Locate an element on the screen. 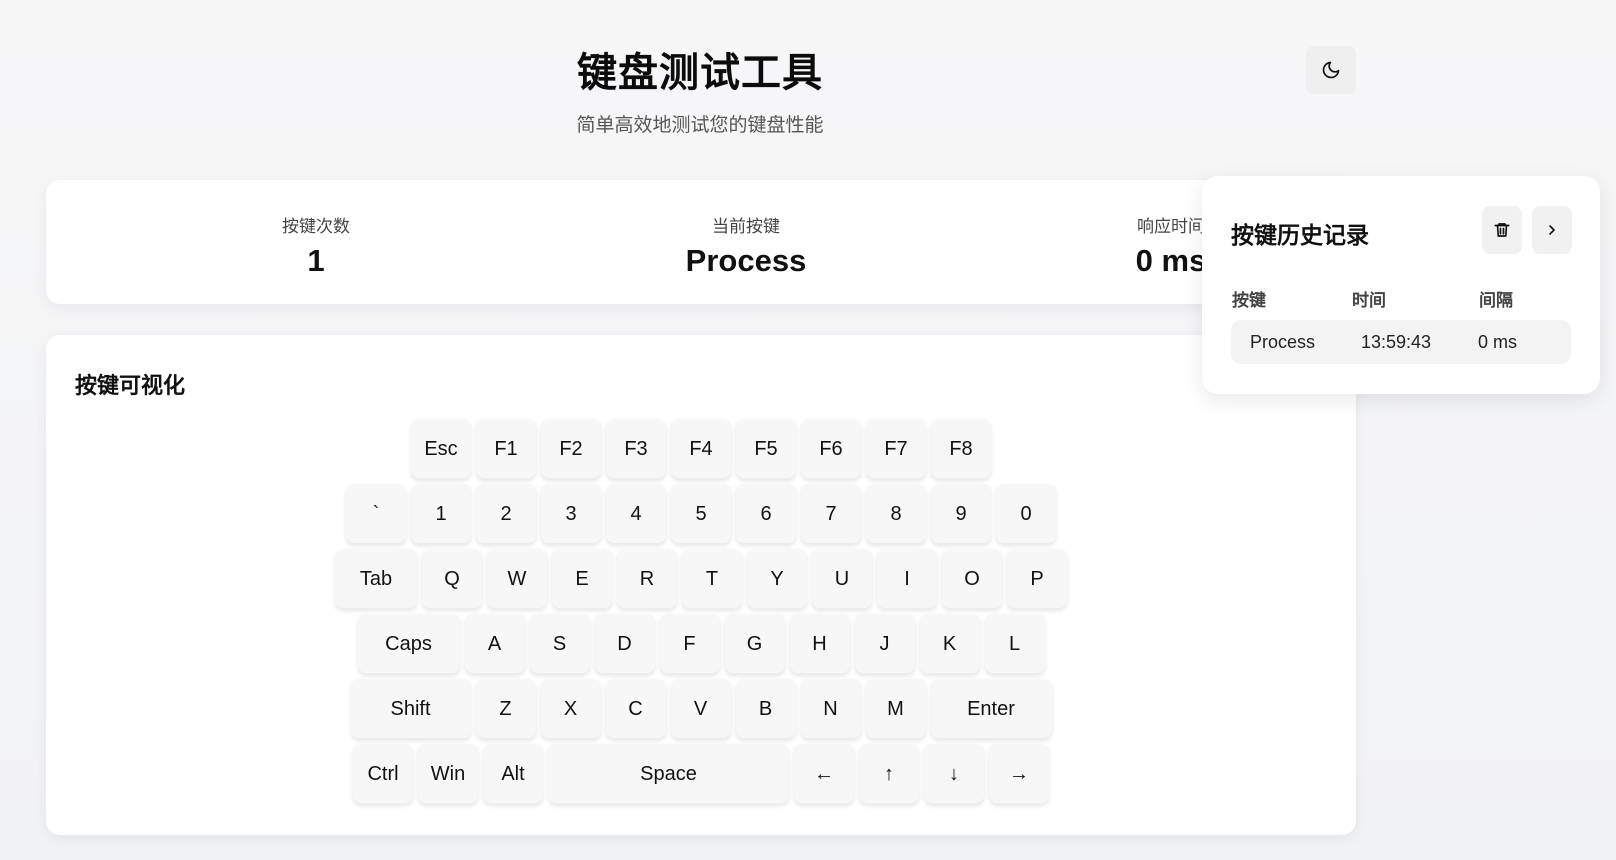  key-l: L is located at coordinates (1014, 644).